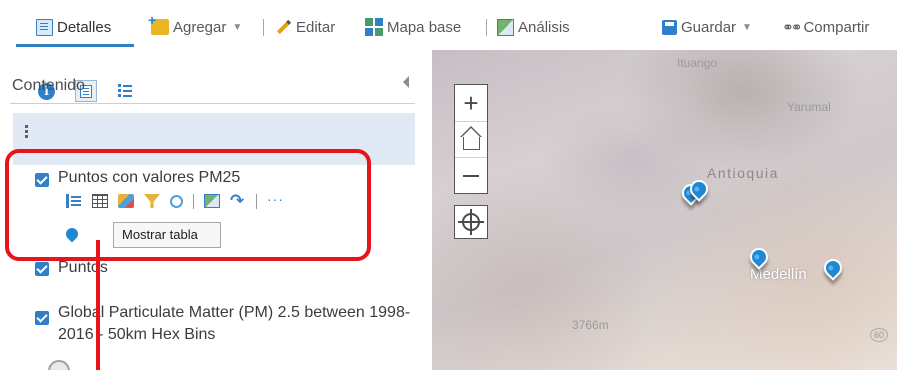 The height and width of the screenshot is (370, 897). I want to click on map-label-ituango: Ituango, so click(697, 63).